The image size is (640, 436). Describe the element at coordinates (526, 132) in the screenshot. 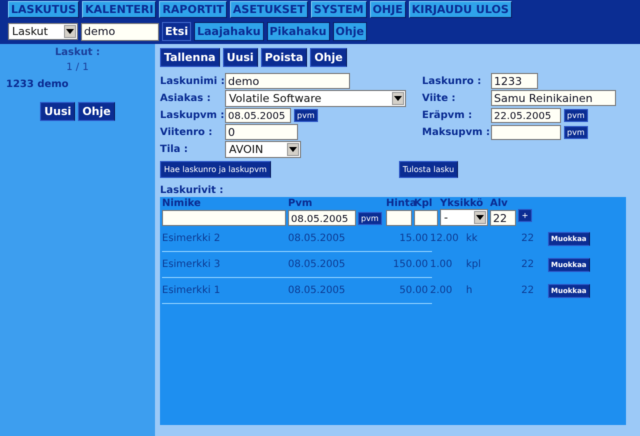

I see `date-field` at that location.